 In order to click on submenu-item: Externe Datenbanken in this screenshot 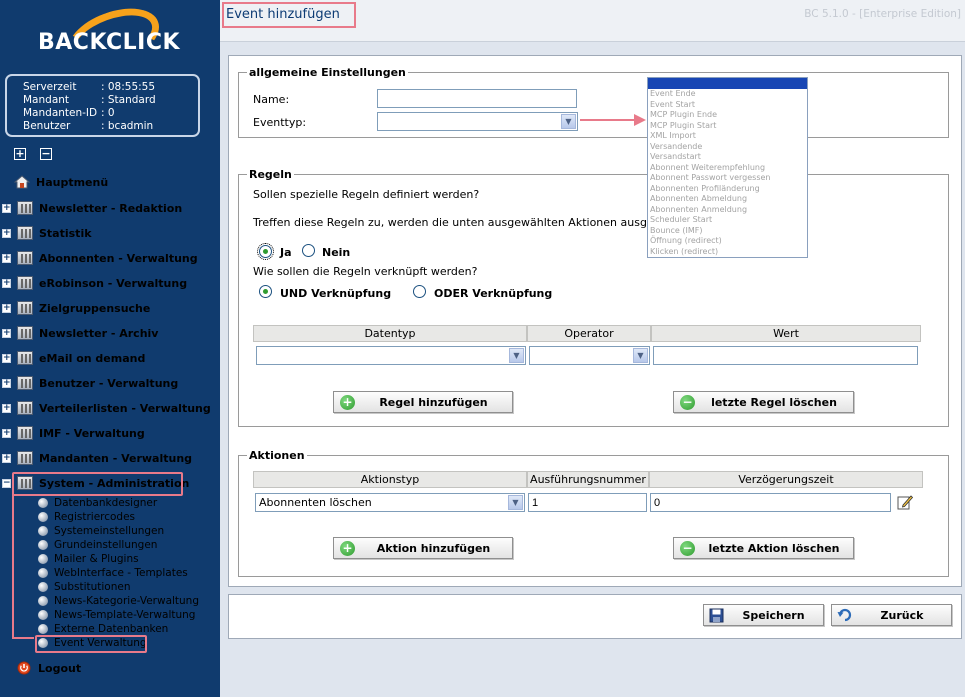, I will do `click(103, 629)`.